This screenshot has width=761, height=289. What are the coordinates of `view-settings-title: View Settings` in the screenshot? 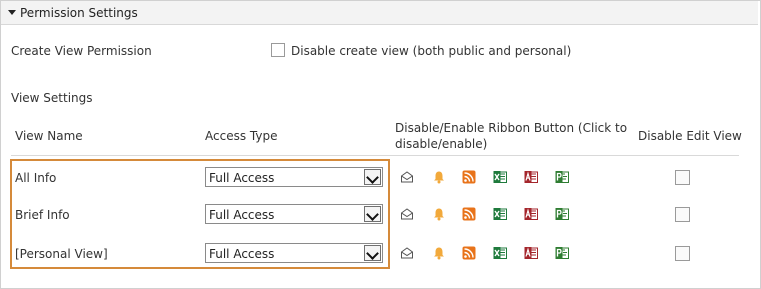 It's located at (52, 98).